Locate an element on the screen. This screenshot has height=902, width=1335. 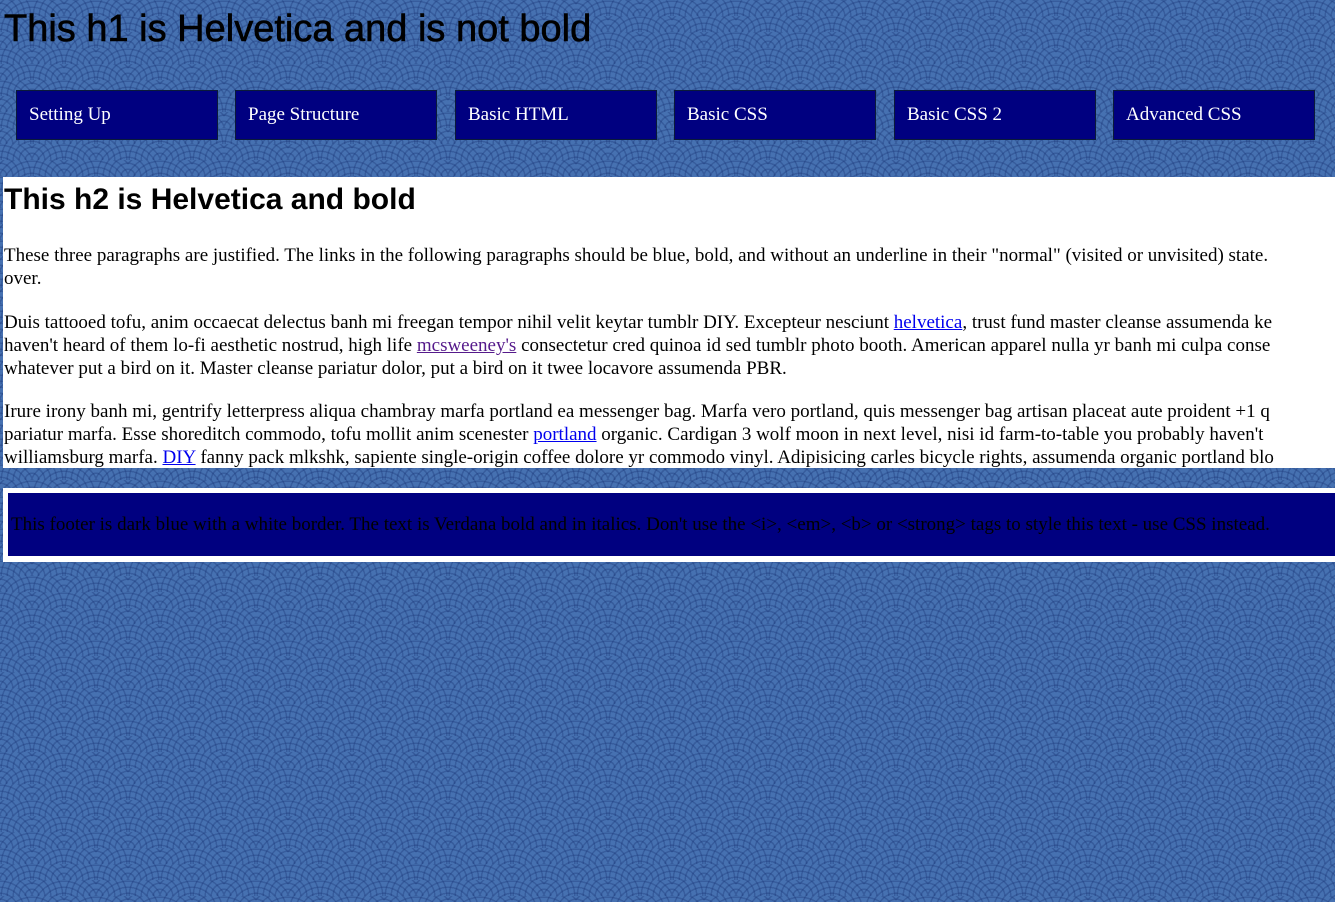
nav-item-label: Basic HTML is located at coordinates (518, 114).